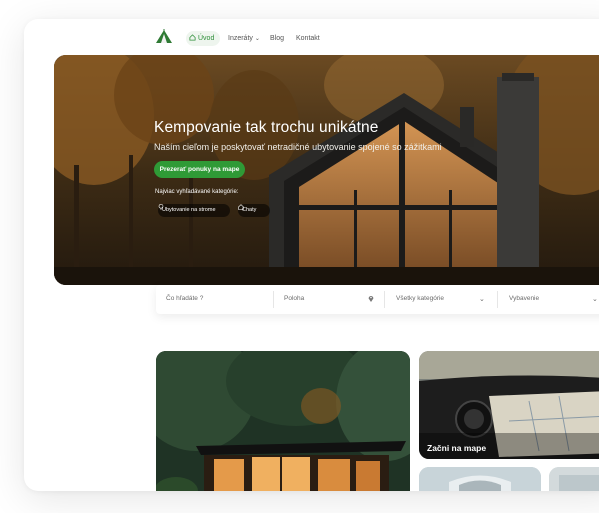 This screenshot has width=599, height=513. I want to click on nav-home: Úvod, so click(203, 38).